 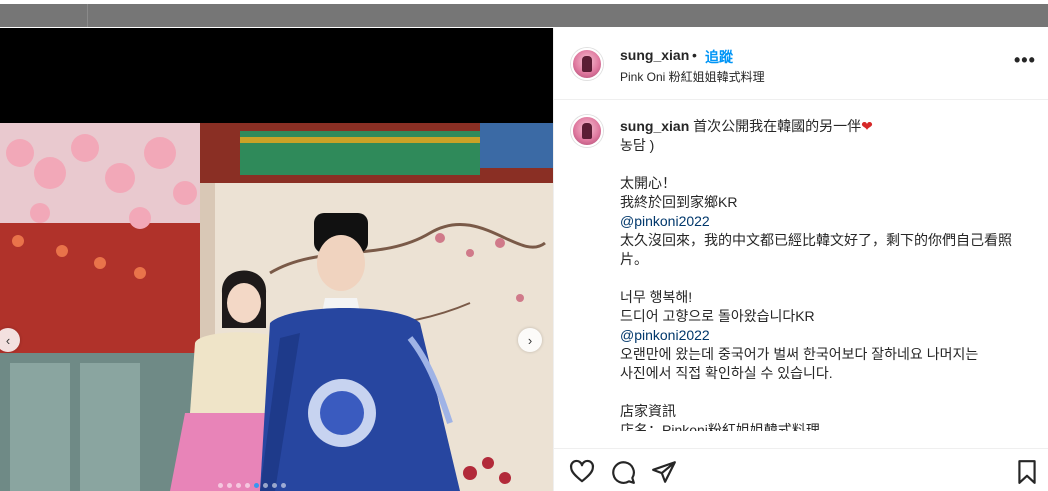 I want to click on post-author-username: sung_xian, so click(x=654, y=55).